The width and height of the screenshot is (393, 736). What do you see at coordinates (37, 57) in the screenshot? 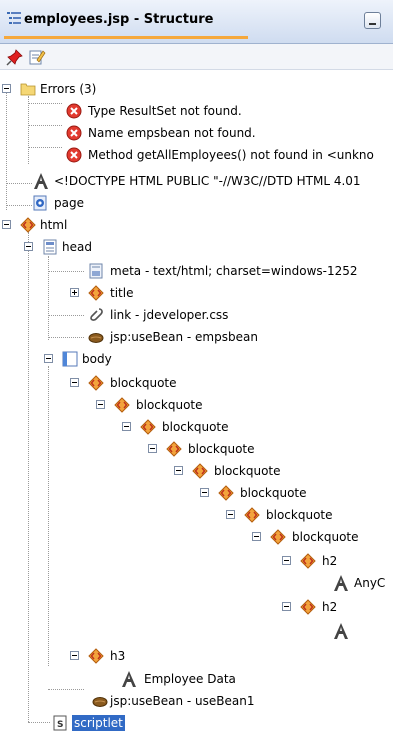
I see `edit-icon` at bounding box center [37, 57].